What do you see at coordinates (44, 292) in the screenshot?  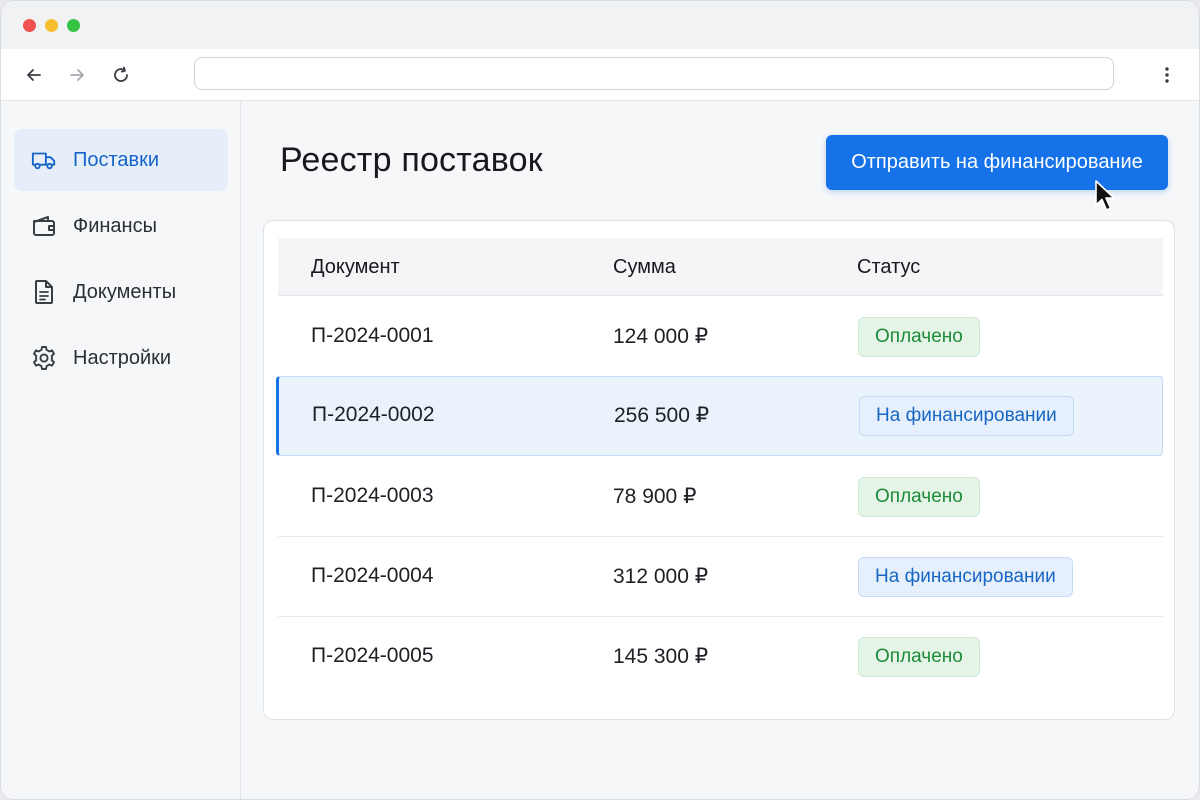 I see `document-icon` at bounding box center [44, 292].